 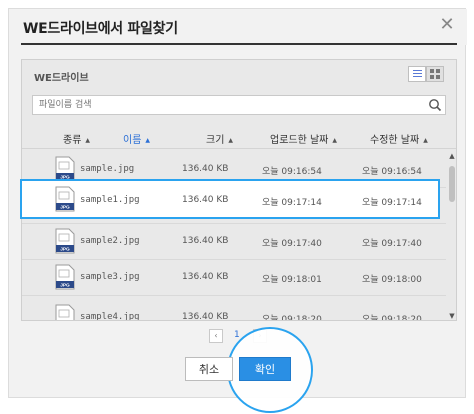 What do you see at coordinates (392, 244) in the screenshot?
I see `modified-date: 오늘 09:17:40` at bounding box center [392, 244].